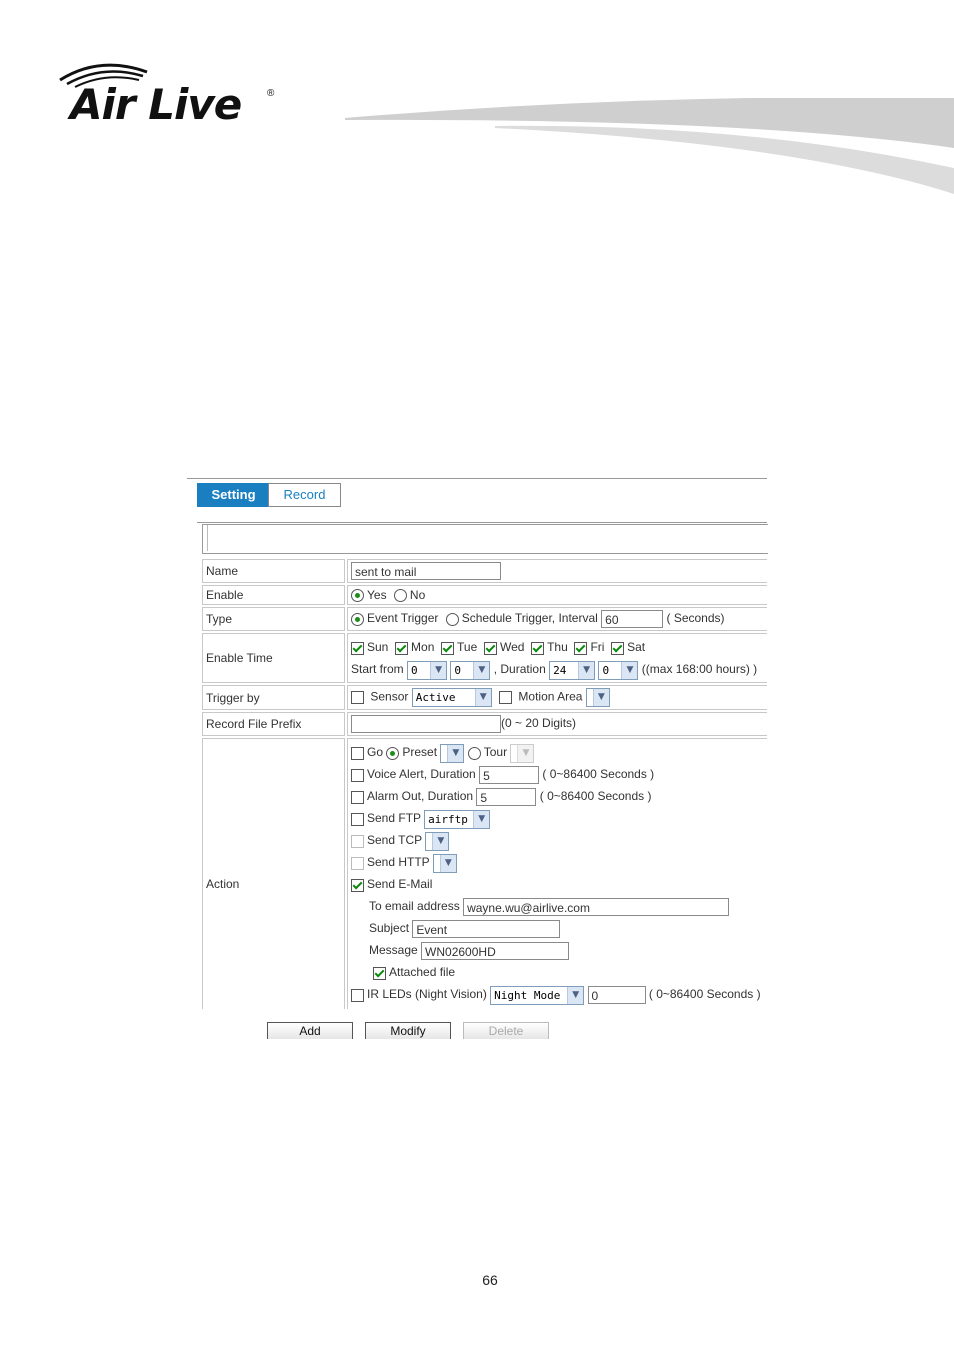 The height and width of the screenshot is (1350, 954). Describe the element at coordinates (357, 775) in the screenshot. I see `voice-alert-checkbox` at that location.